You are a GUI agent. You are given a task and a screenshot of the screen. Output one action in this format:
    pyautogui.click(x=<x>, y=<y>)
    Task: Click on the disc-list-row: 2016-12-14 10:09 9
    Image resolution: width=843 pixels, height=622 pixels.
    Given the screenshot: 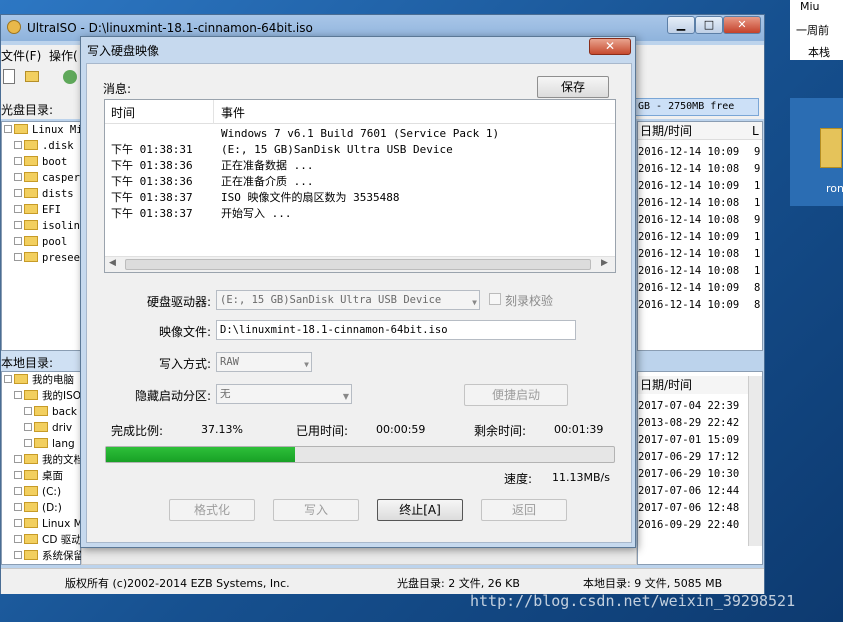 What is the action you would take?
    pyautogui.click(x=700, y=152)
    